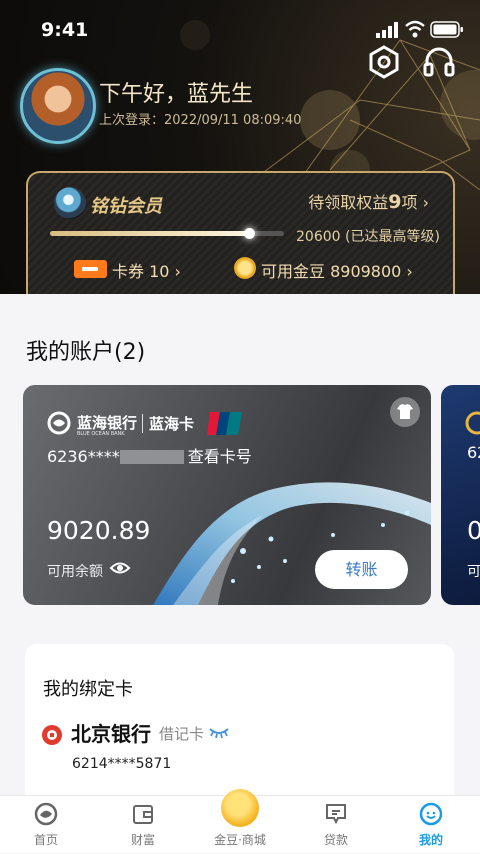 The image size is (480, 854). Describe the element at coordinates (101, 434) in the screenshot. I see `bank-name-en: BLUE OCEAN BANK` at that location.